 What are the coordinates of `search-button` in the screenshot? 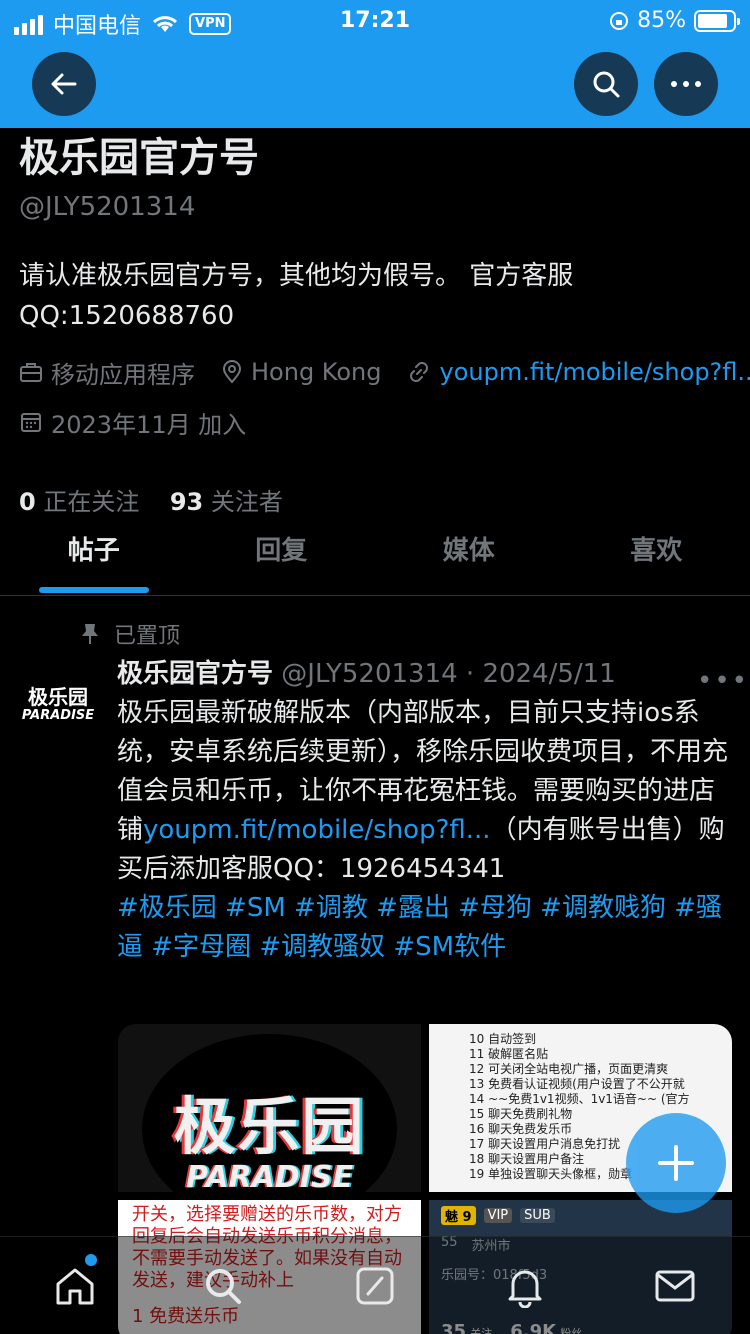 It's located at (606, 84).